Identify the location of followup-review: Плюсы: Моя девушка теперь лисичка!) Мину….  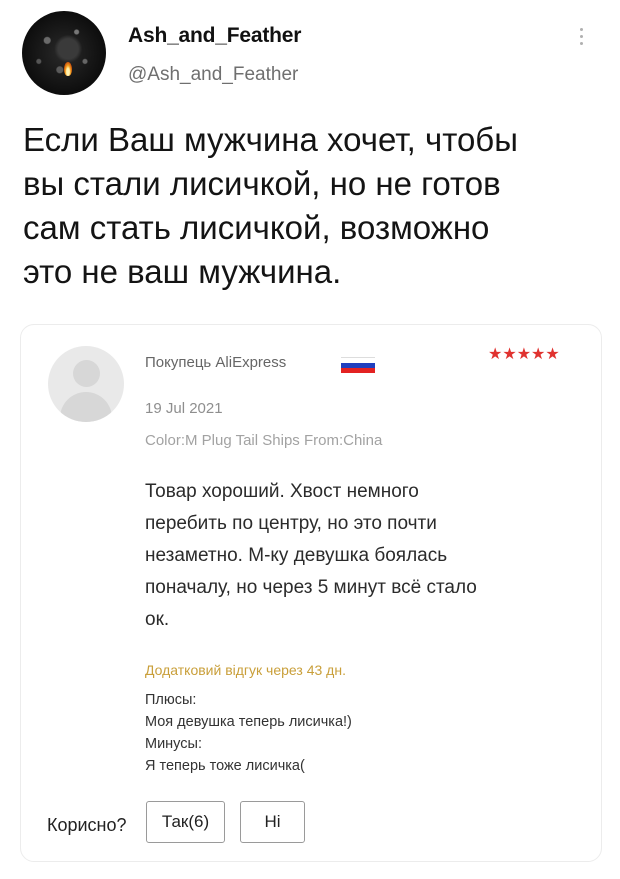
(248, 733).